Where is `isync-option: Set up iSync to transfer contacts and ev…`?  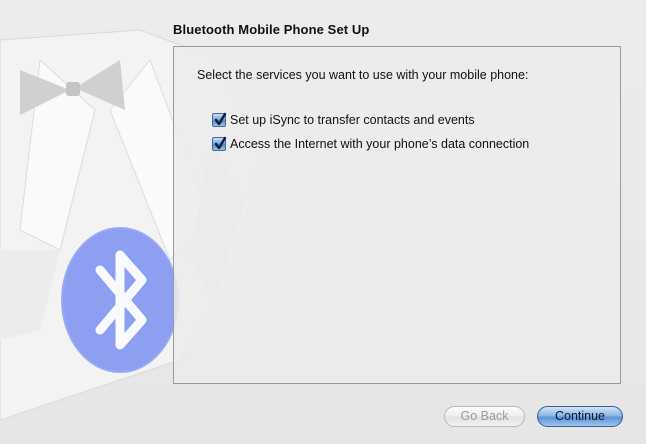
isync-option: Set up iSync to transfer contacts and ev… is located at coordinates (343, 119).